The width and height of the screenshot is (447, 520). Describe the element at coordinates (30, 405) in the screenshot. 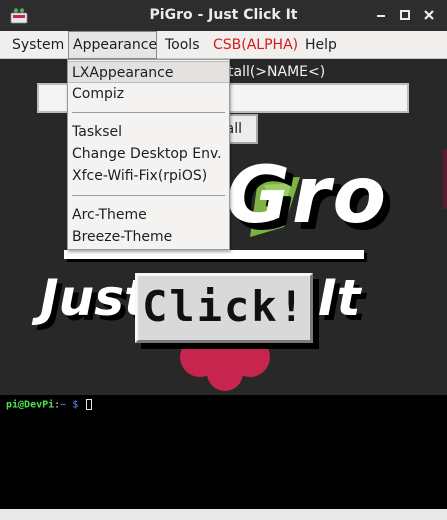

I see `terminal-user: pi@DevPi` at that location.